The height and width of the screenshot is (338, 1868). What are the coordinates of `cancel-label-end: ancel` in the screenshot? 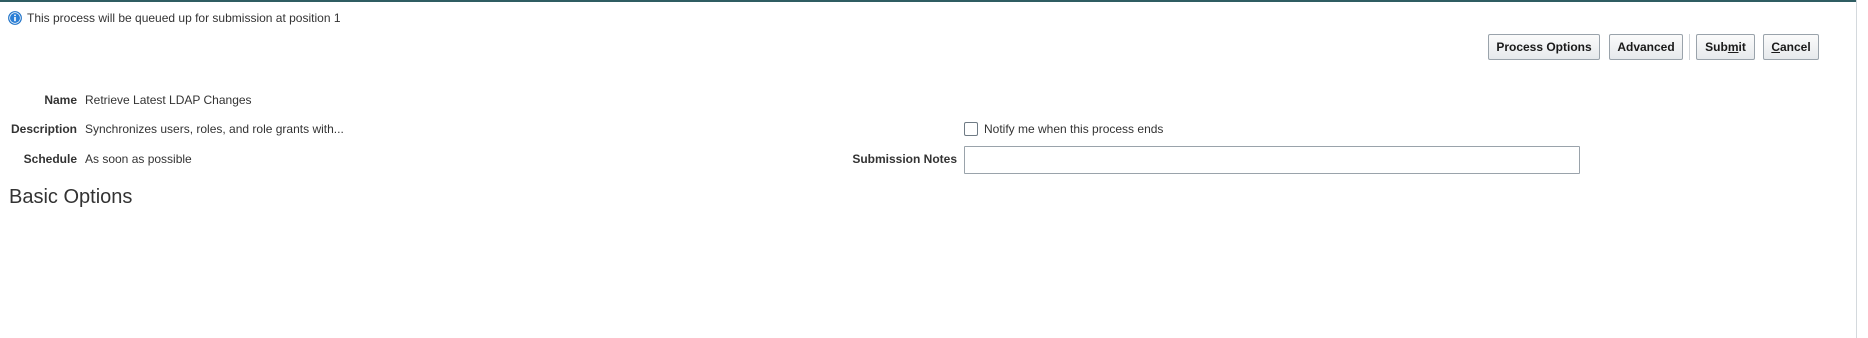 It's located at (1795, 47).